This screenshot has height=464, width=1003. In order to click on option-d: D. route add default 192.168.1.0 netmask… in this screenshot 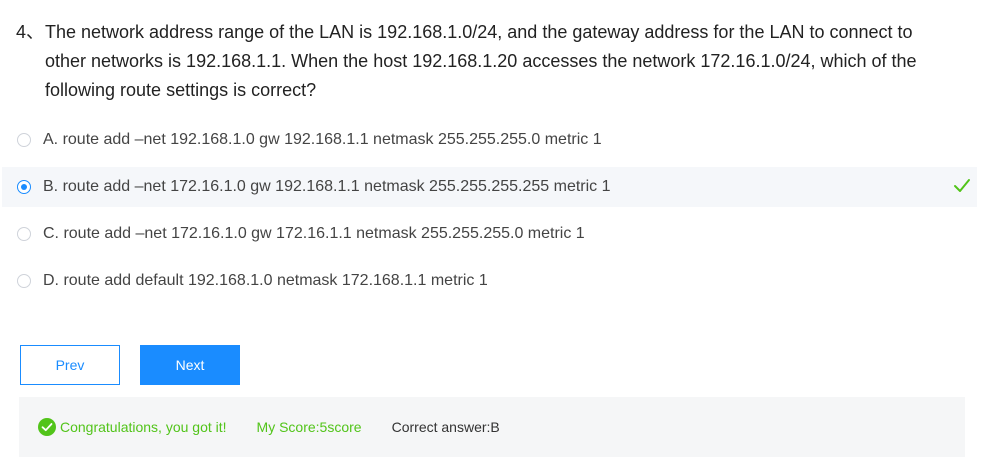, I will do `click(489, 281)`.